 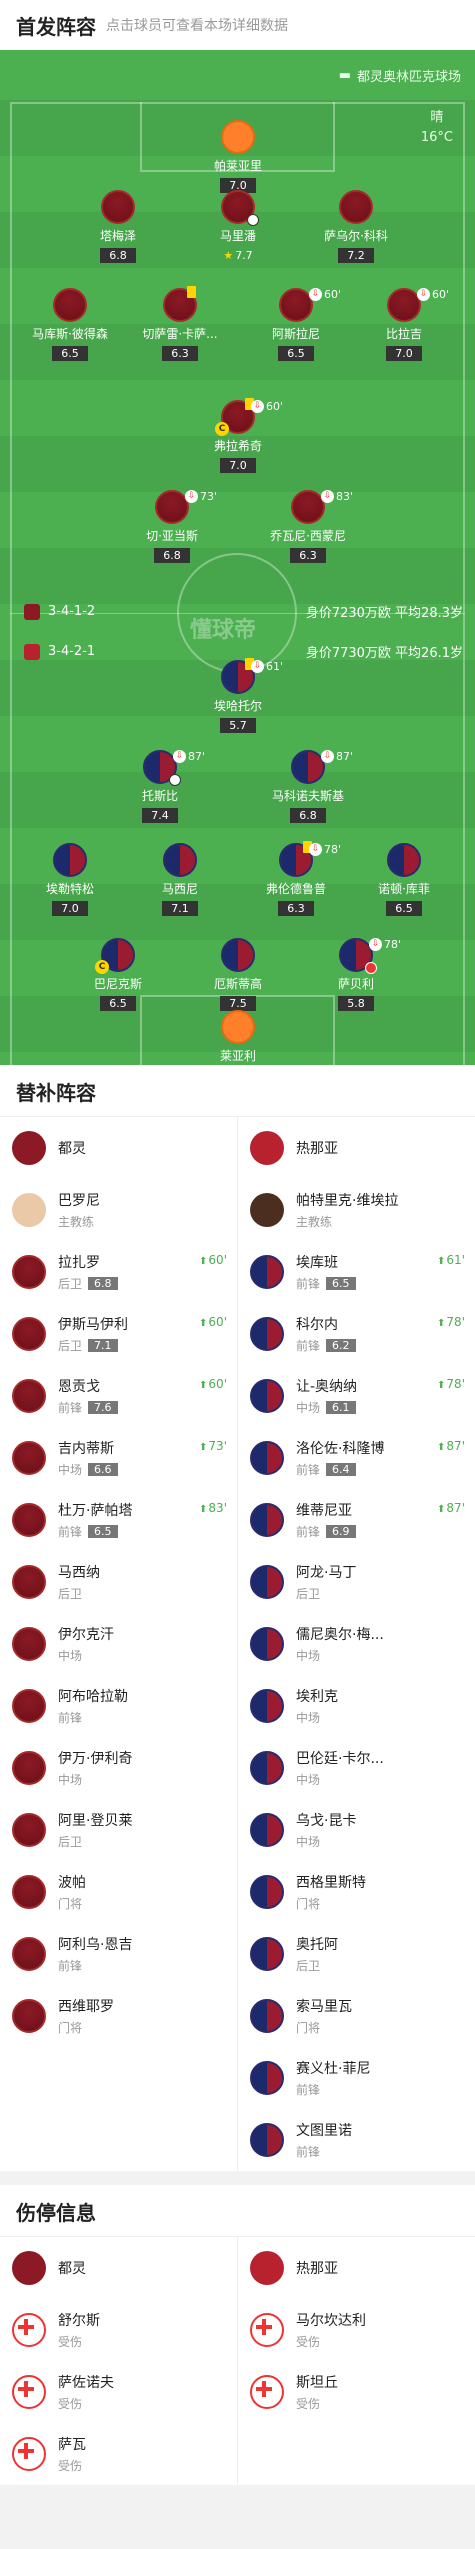 What do you see at coordinates (118, 226) in the screenshot?
I see `player-1: 塔梅泽 6.8` at bounding box center [118, 226].